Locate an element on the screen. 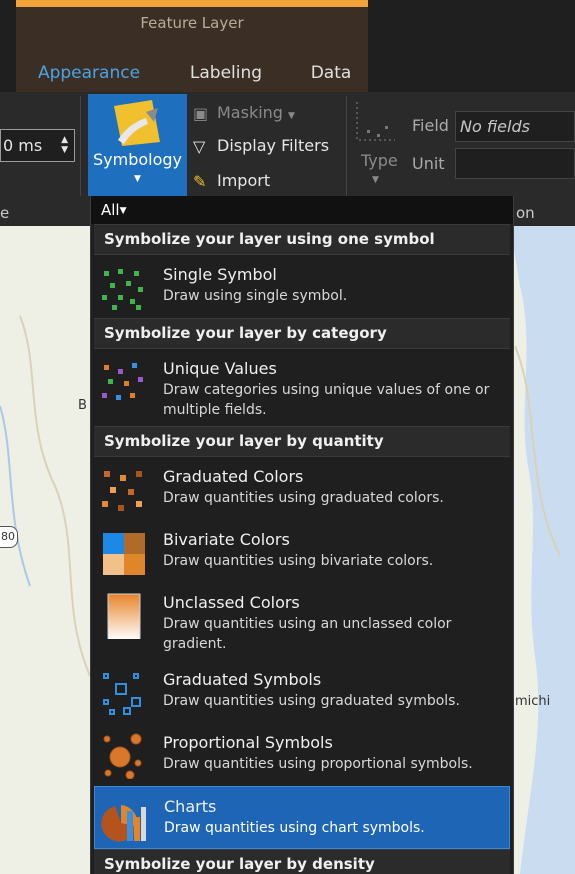 This screenshot has height=874, width=575. unit-dropdown is located at coordinates (515, 163).